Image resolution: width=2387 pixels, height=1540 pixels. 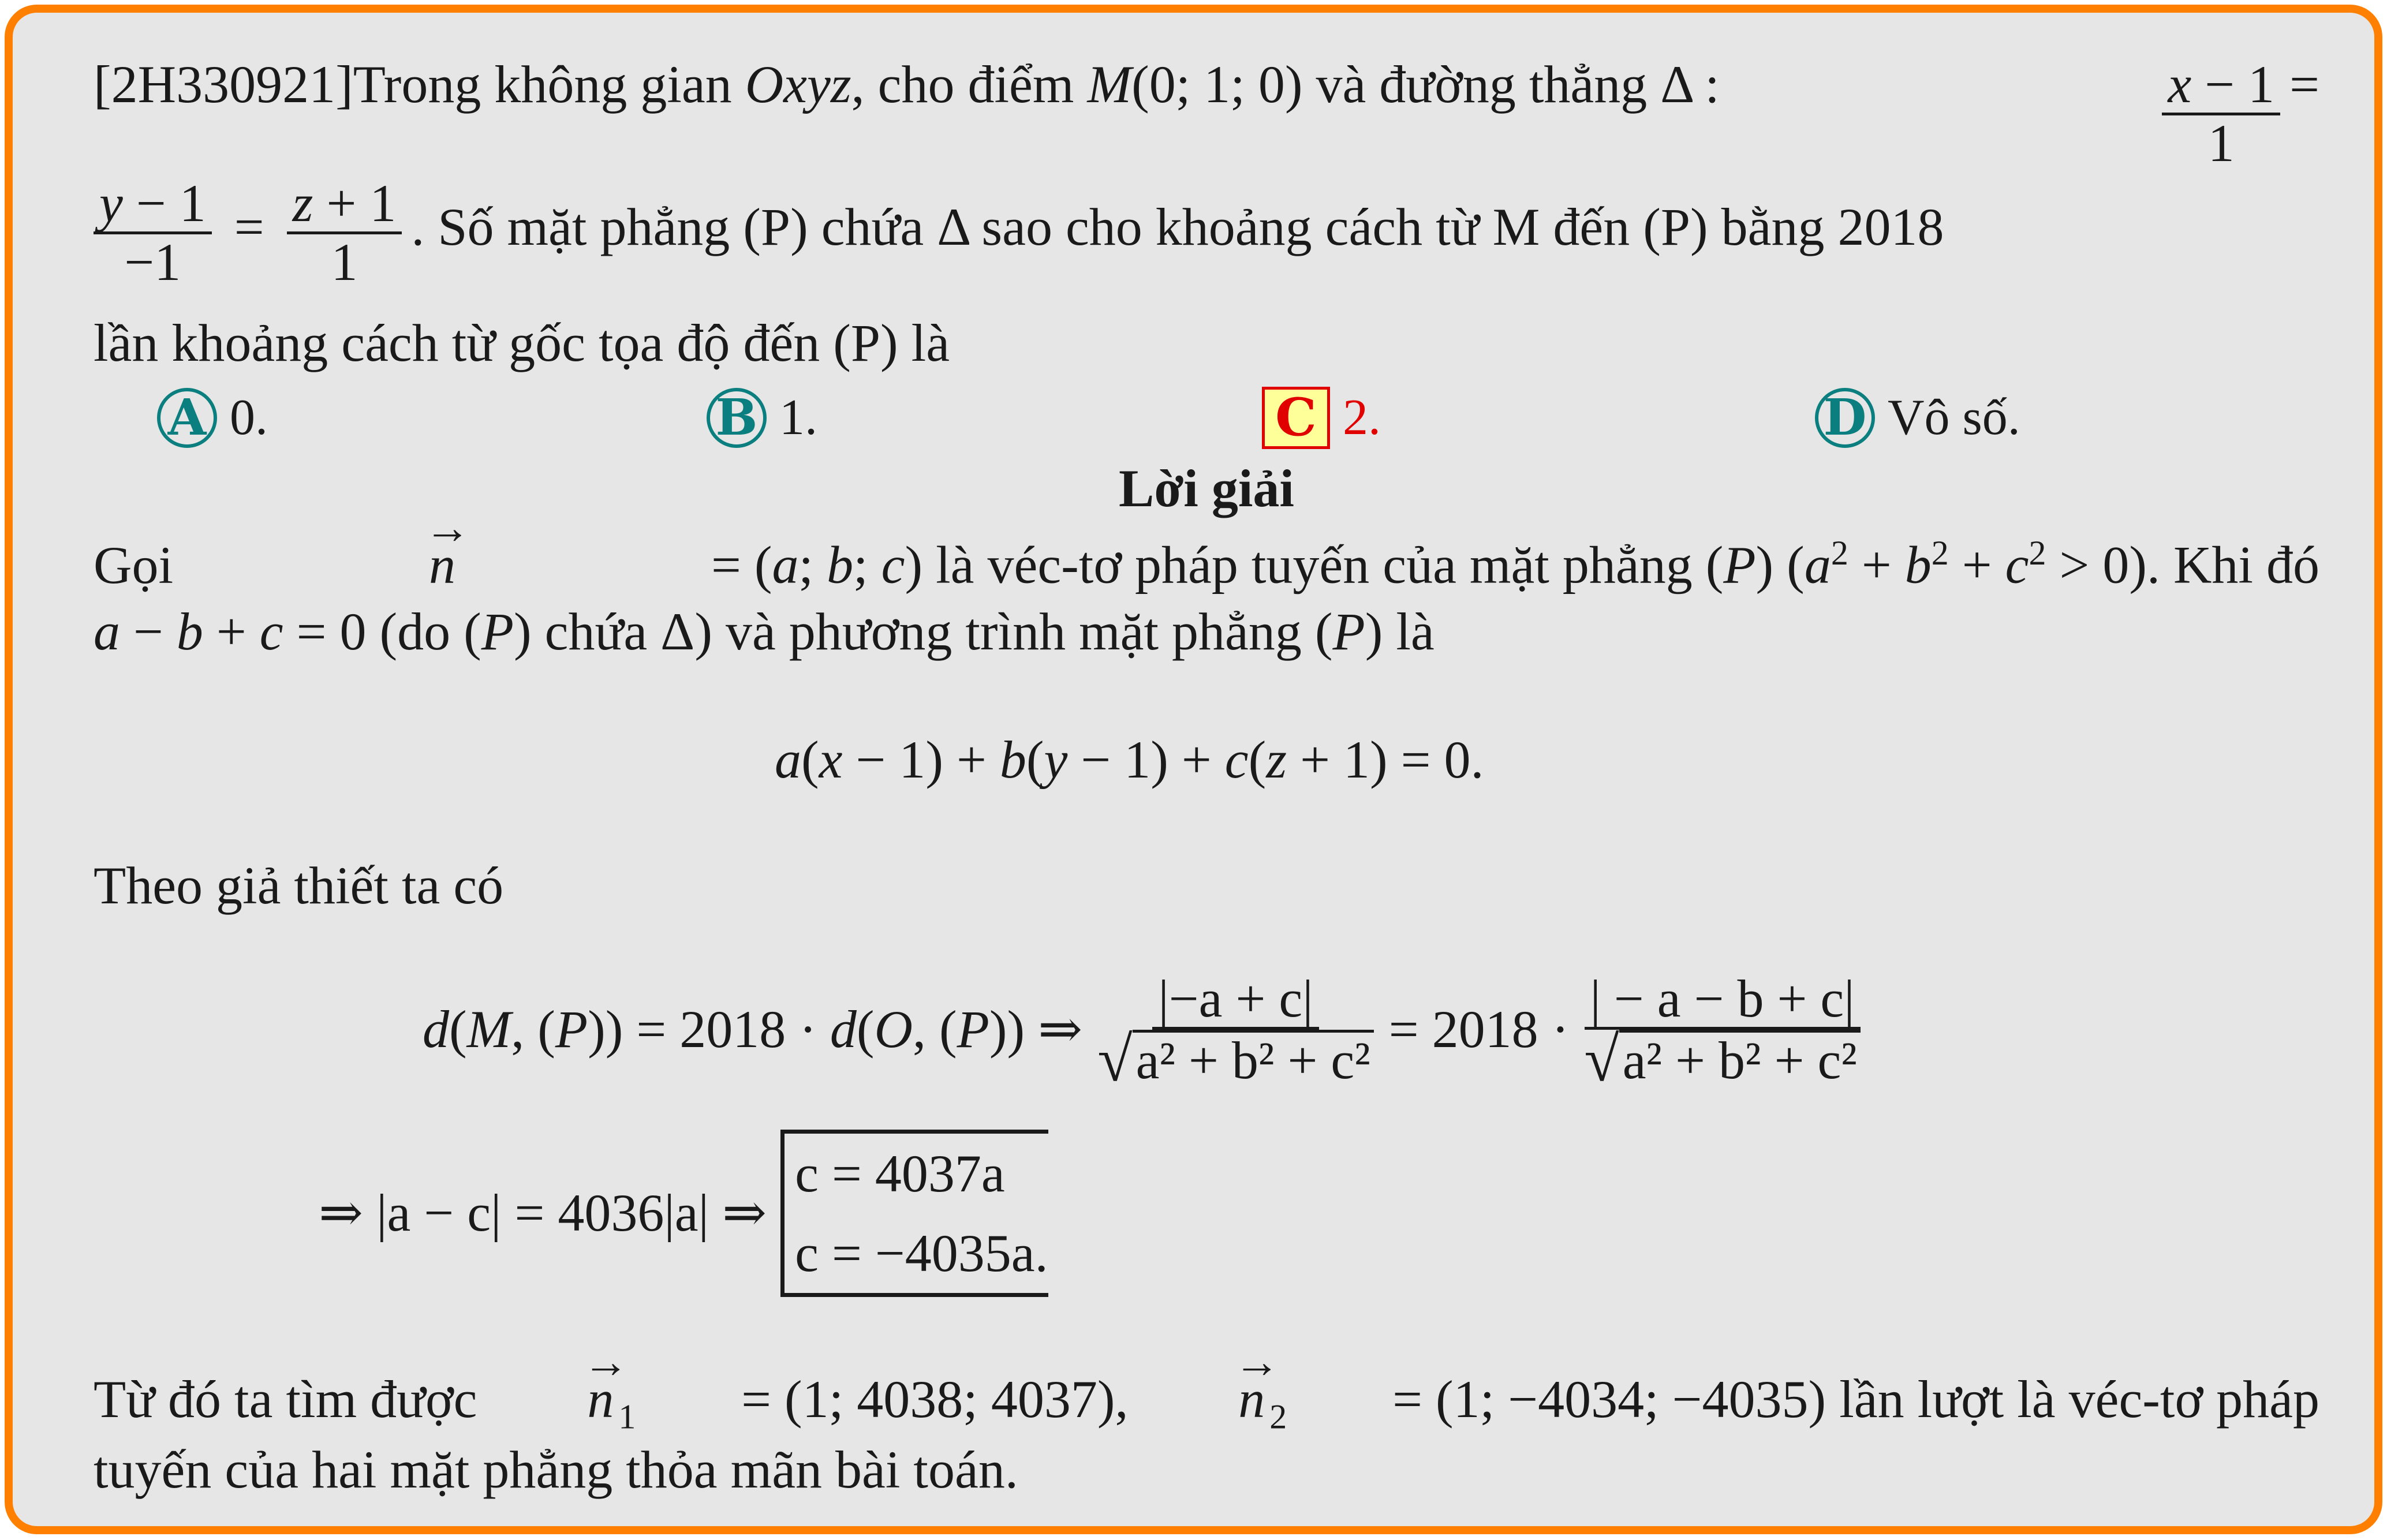 I want to click on fraction-distance-1: |−a + c| √ a² + b² + c², so click(x=1236, y=1031).